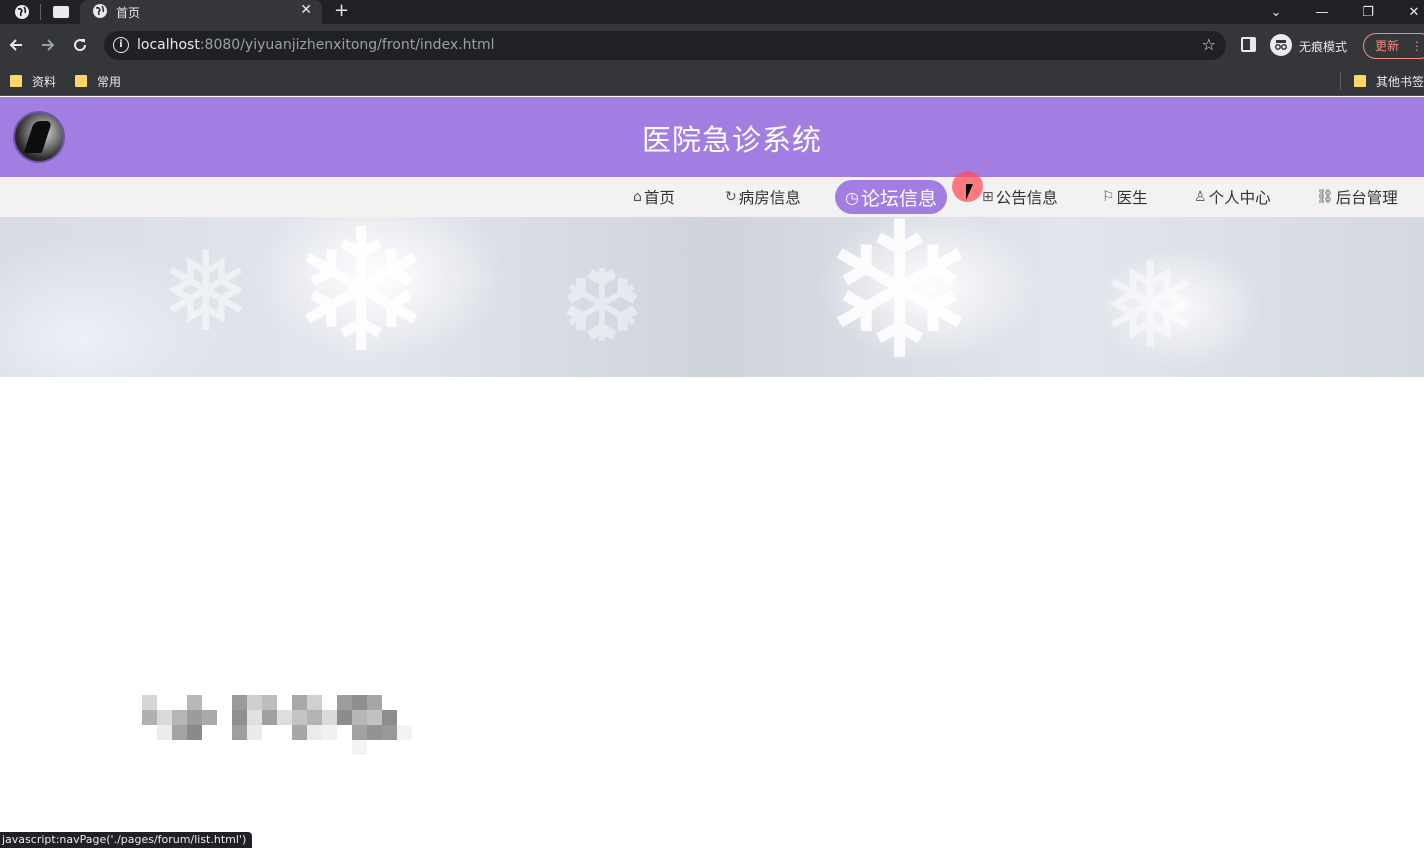 The width and height of the screenshot is (1424, 848). I want to click on site-header: 医院急诊系统, so click(712, 137).